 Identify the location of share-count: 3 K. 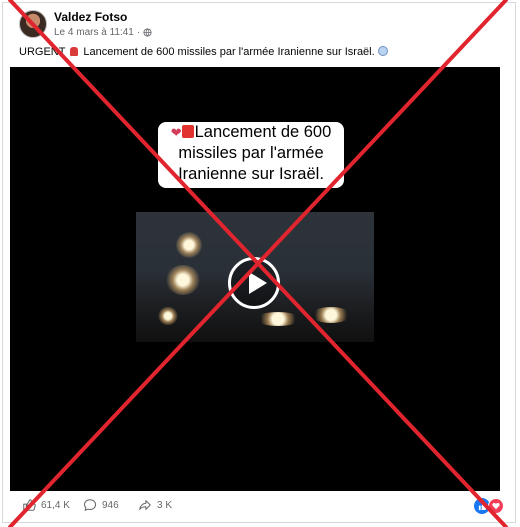
(165, 505).